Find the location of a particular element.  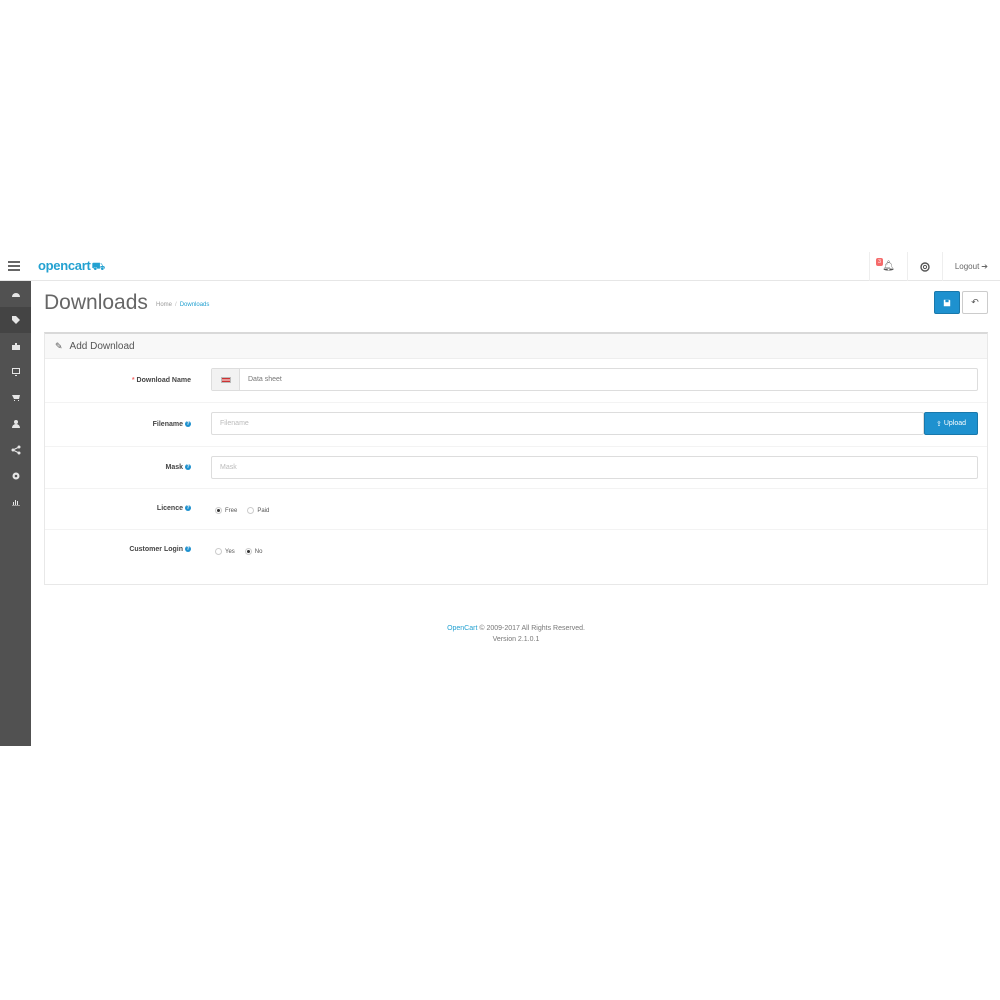

footer-brand-link: OpenCart is located at coordinates (462, 628).